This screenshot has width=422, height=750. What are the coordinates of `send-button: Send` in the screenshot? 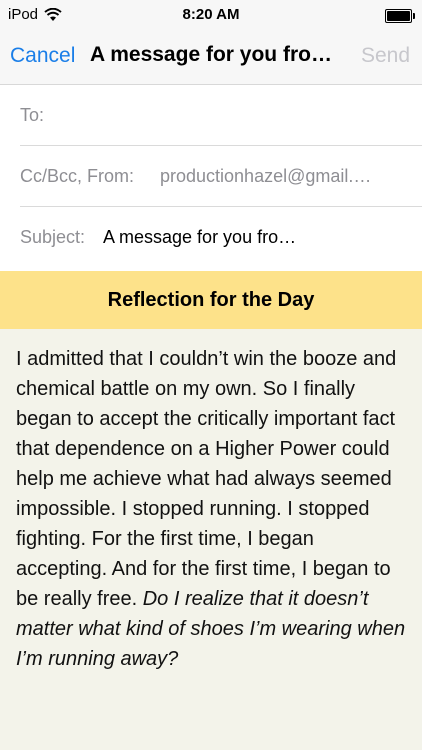 It's located at (385, 56).